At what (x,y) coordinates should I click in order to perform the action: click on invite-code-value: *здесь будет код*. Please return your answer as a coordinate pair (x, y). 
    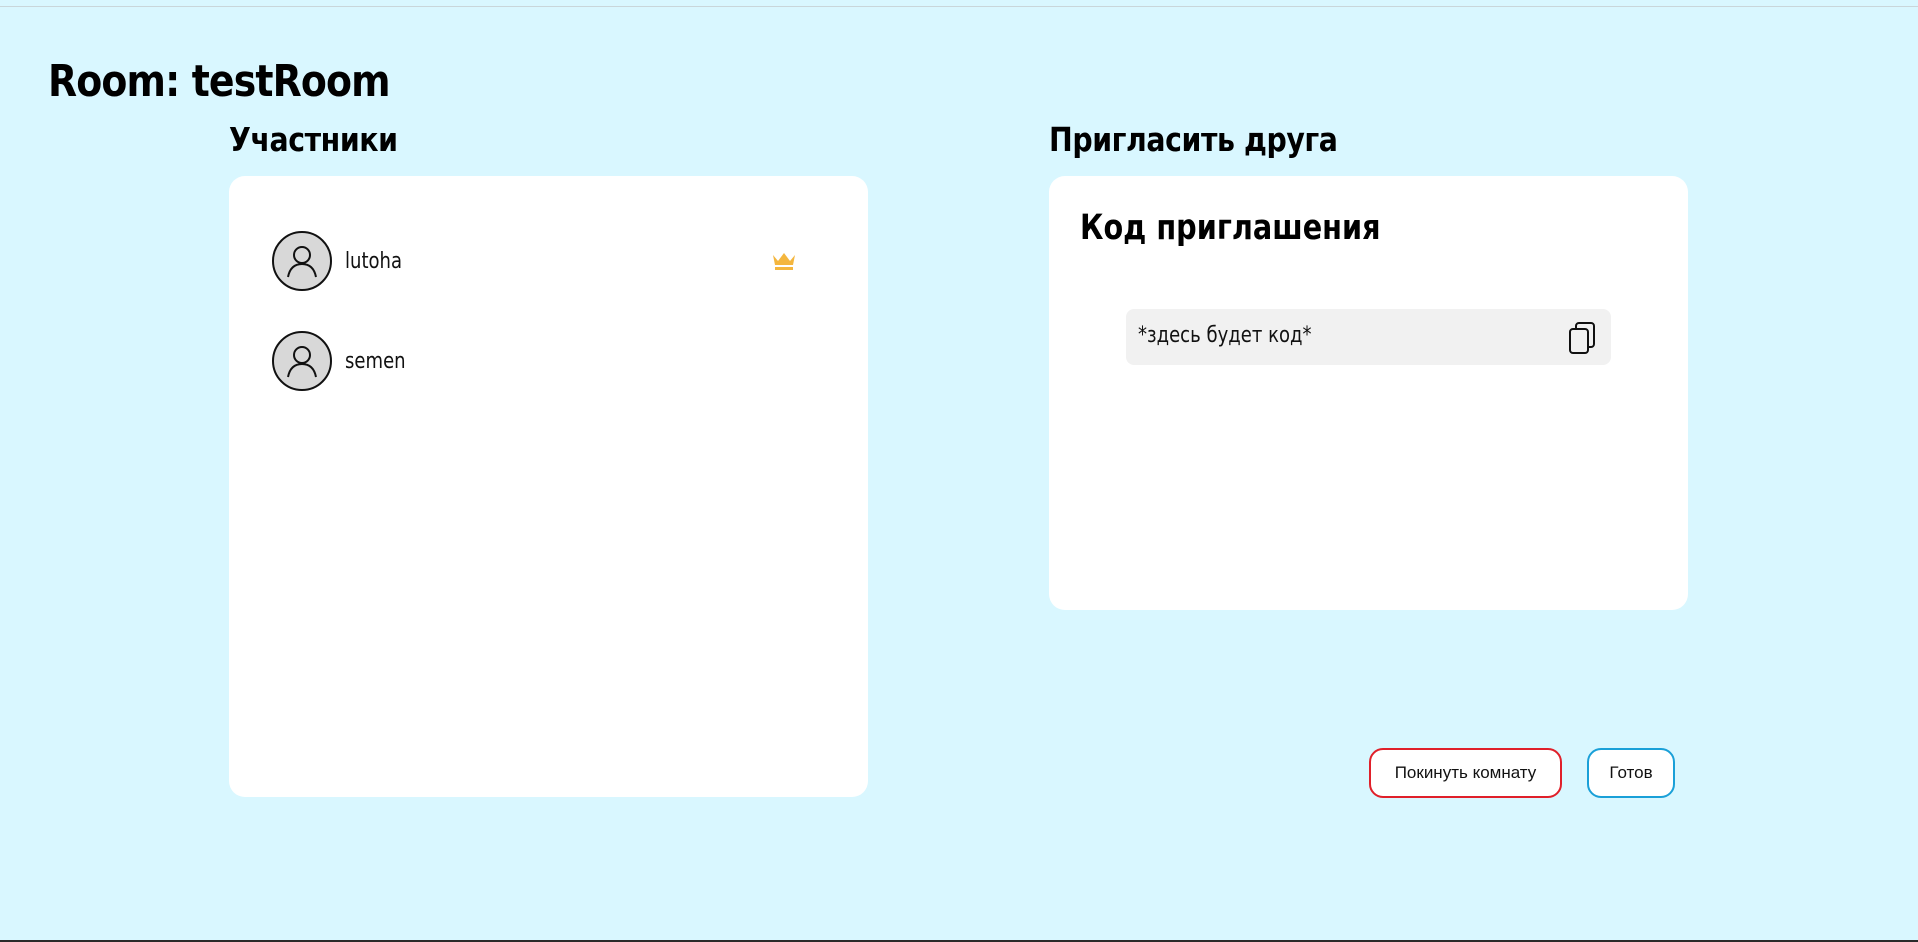
    Looking at the image, I should click on (1225, 335).